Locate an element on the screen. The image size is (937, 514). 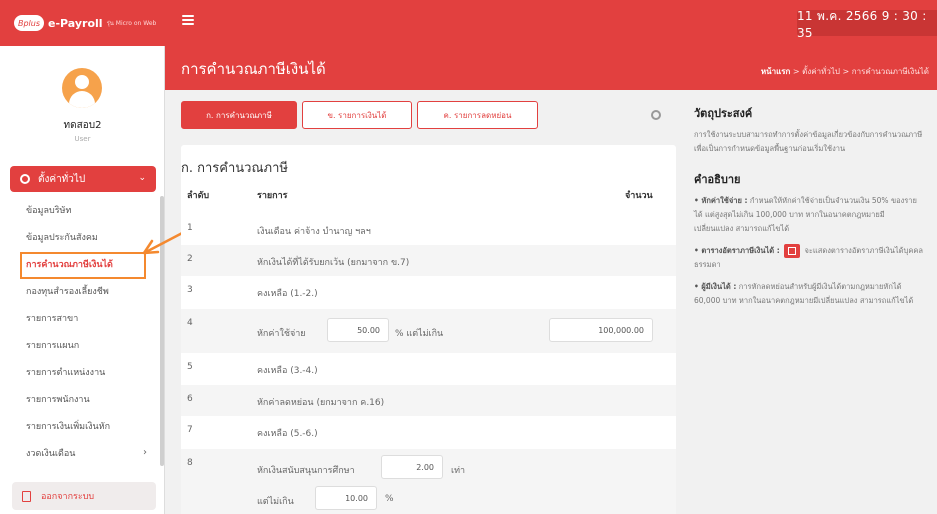
sidebar-item-label: การคำนวณภาษีเงินได้ is located at coordinates (69, 264).